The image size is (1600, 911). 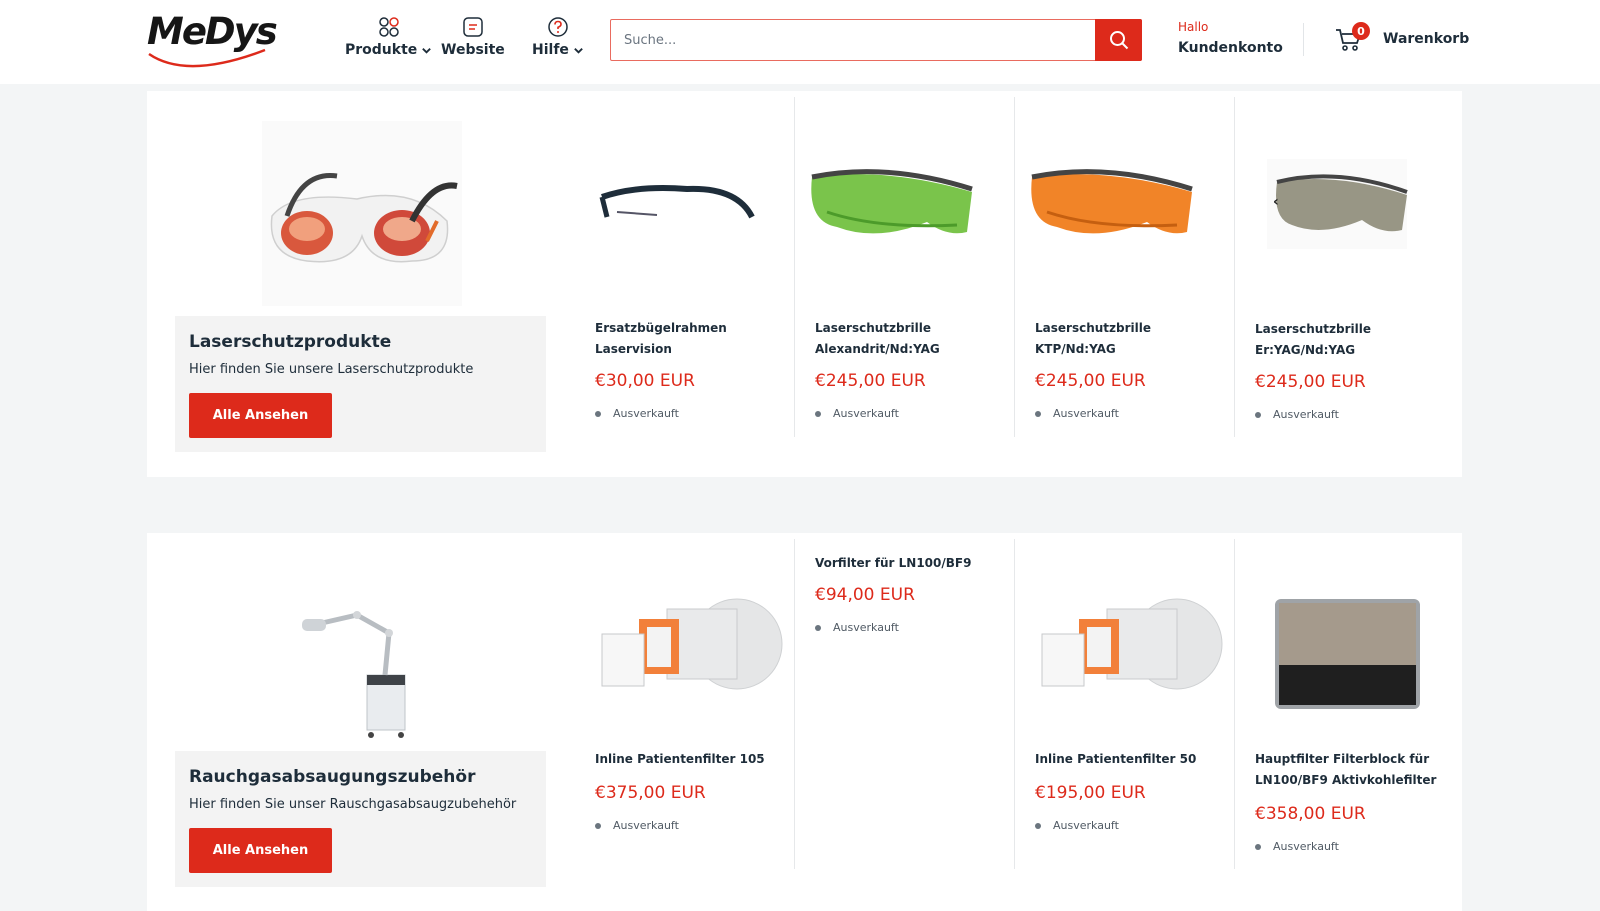 What do you see at coordinates (558, 39) in the screenshot?
I see `nav-hilfe: Hilfe` at bounding box center [558, 39].